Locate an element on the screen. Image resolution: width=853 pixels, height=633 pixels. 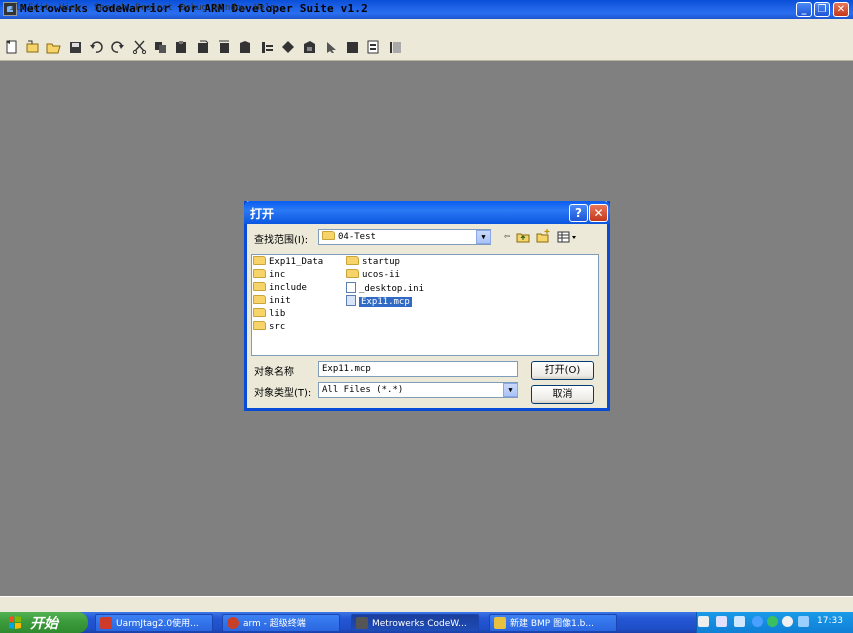
menu-window: Window is located at coordinates (230, 8).